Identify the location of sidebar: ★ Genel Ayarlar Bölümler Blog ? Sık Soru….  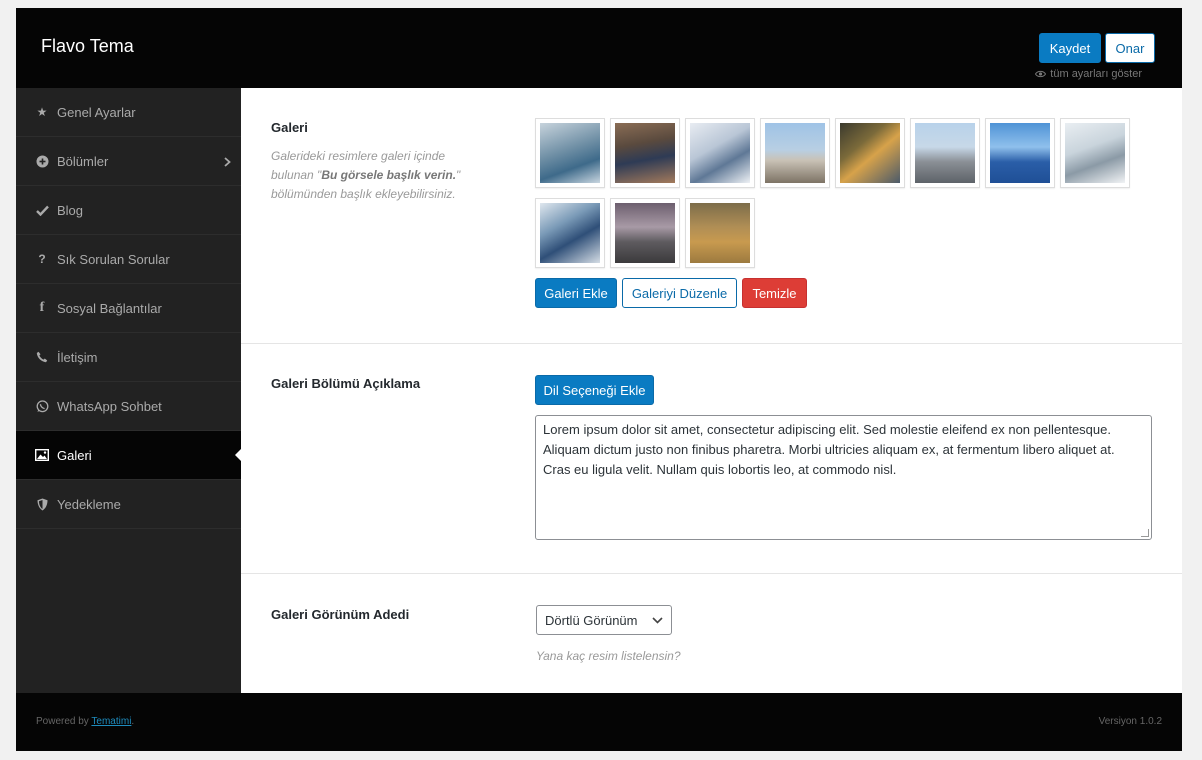
(128, 390).